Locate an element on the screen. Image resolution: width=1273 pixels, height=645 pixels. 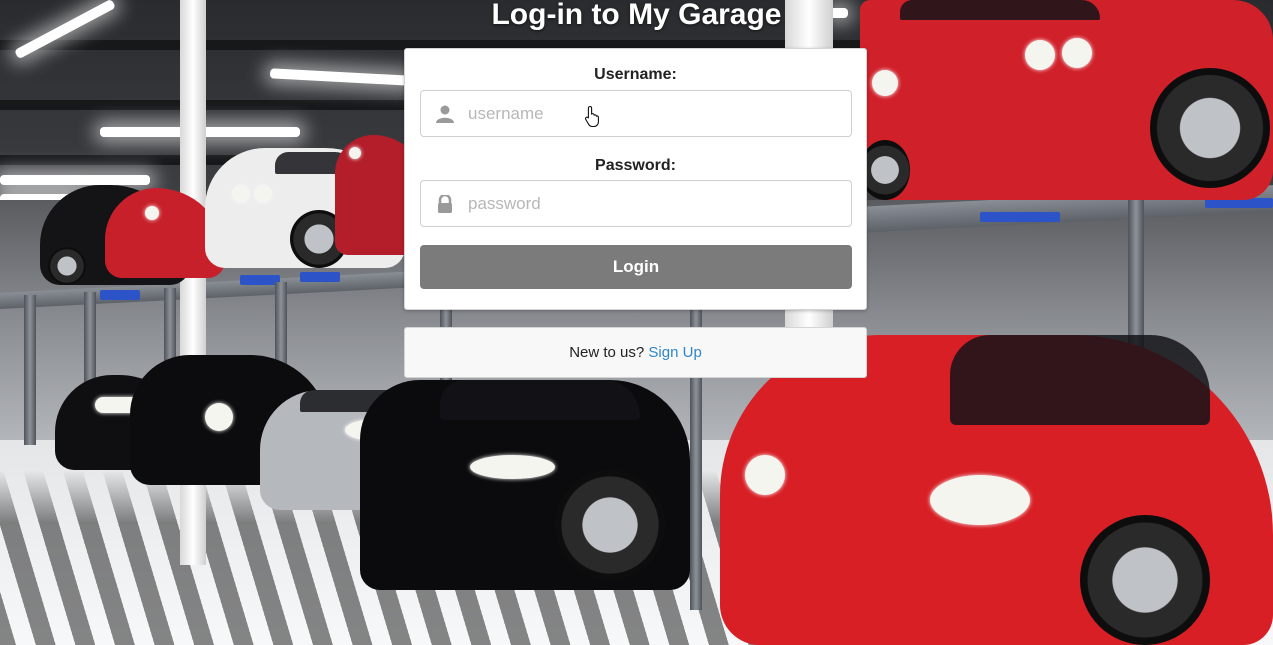
username-input is located at coordinates (653, 113).